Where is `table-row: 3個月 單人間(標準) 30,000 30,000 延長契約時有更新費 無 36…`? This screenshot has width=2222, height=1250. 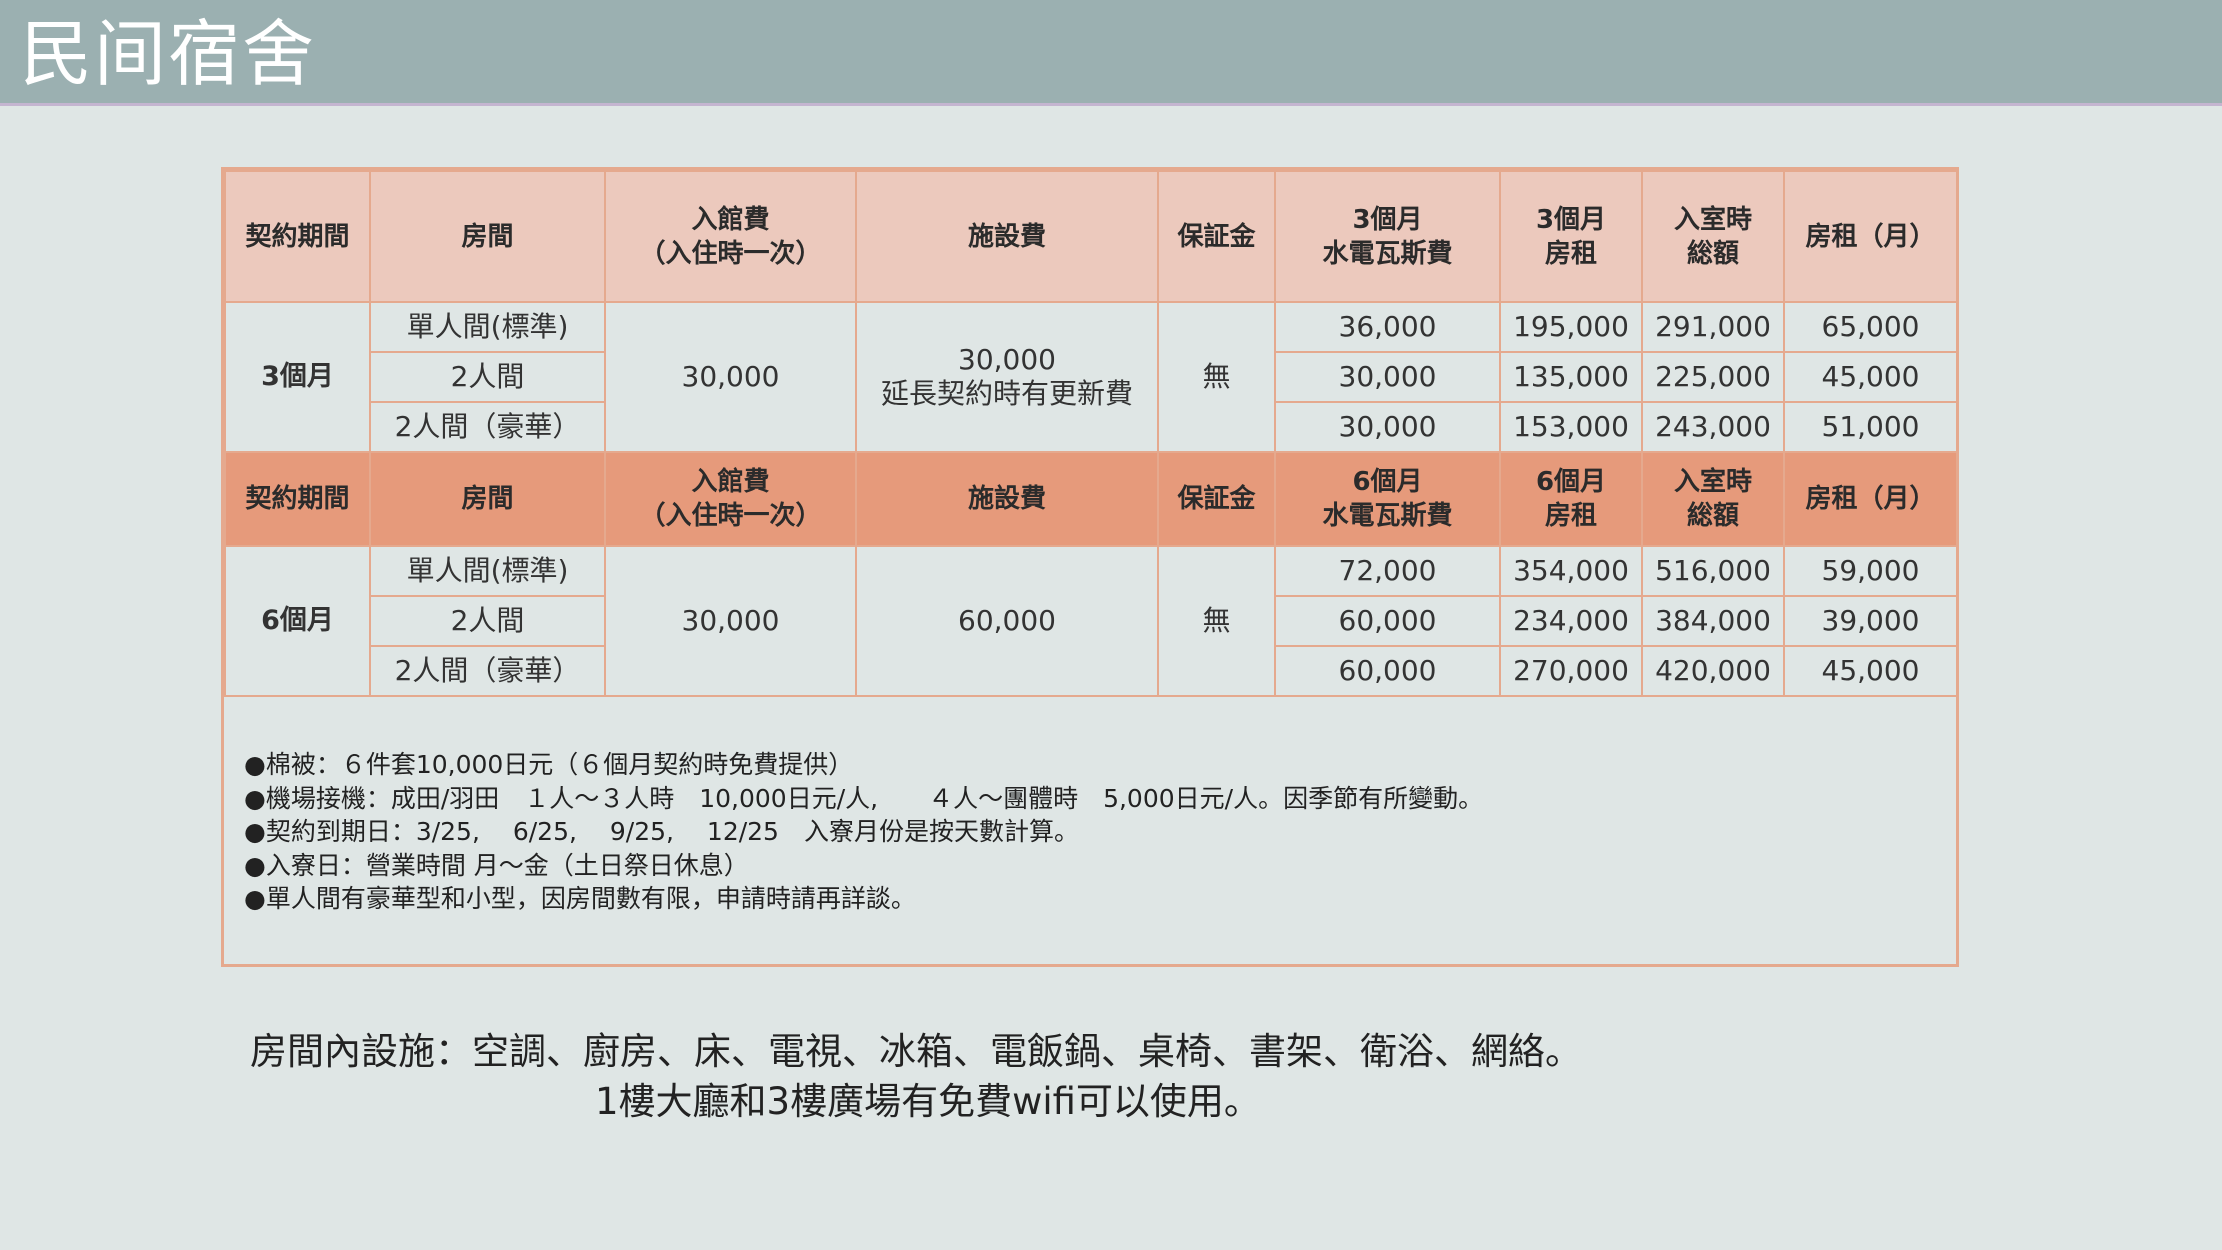 table-row: 3個月 單人間(標準) 30,000 30,000 延長契約時有更新費 無 36… is located at coordinates (1091, 377).